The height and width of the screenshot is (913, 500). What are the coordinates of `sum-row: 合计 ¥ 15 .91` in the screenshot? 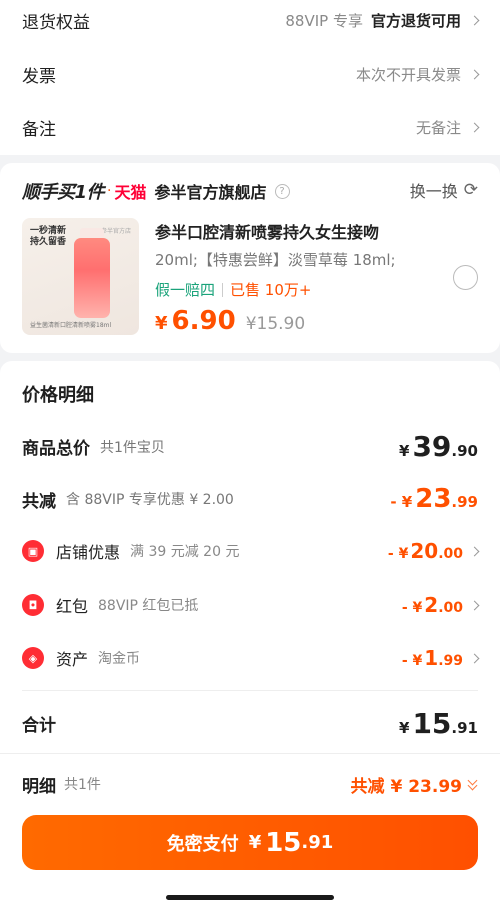 It's located at (250, 723).